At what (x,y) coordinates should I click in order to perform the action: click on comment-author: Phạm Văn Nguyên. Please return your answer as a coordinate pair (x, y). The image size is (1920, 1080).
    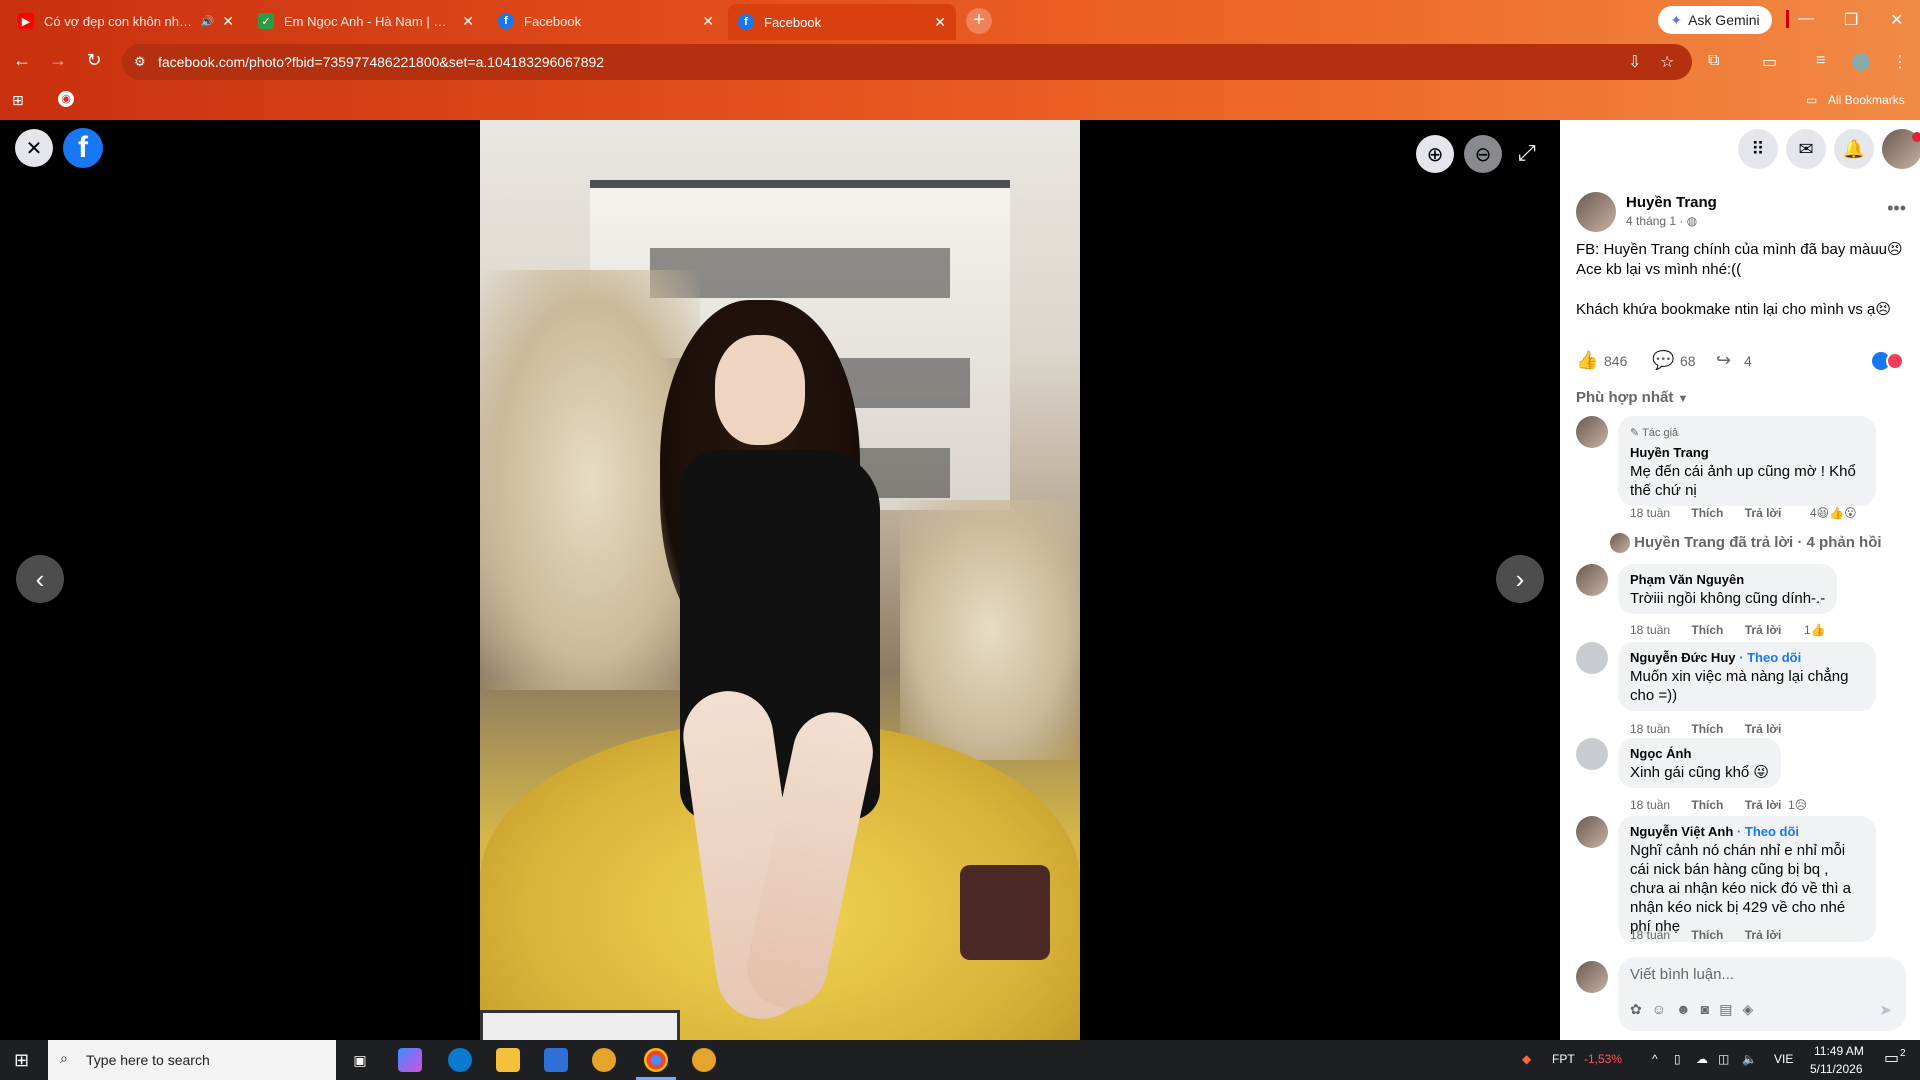
    Looking at the image, I should click on (1727, 579).